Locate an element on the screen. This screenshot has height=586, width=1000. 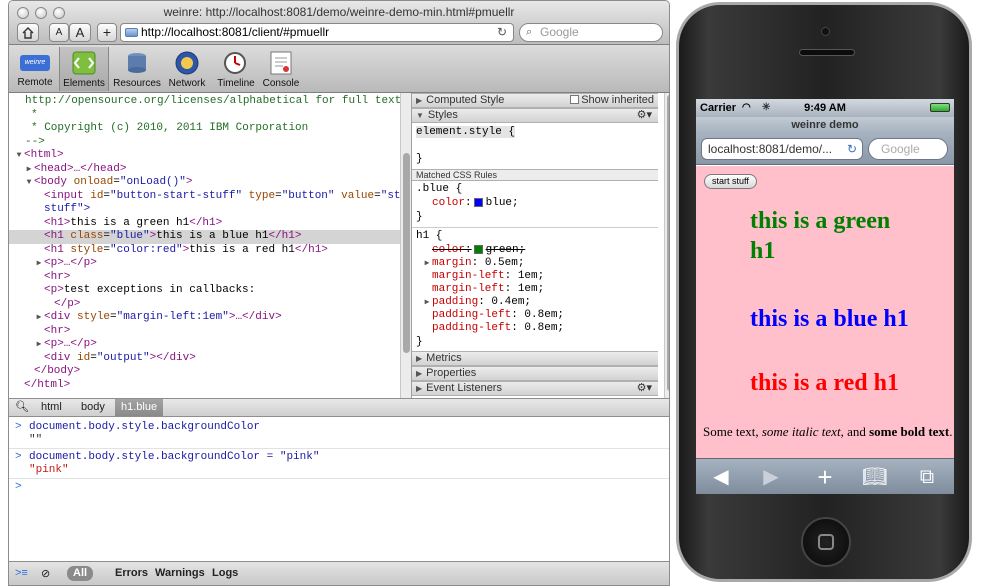
rule-close: } is located at coordinates (419, 342).